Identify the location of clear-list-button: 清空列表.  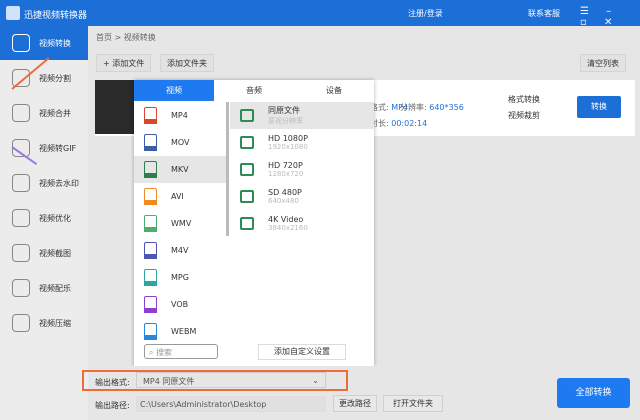
(603, 63).